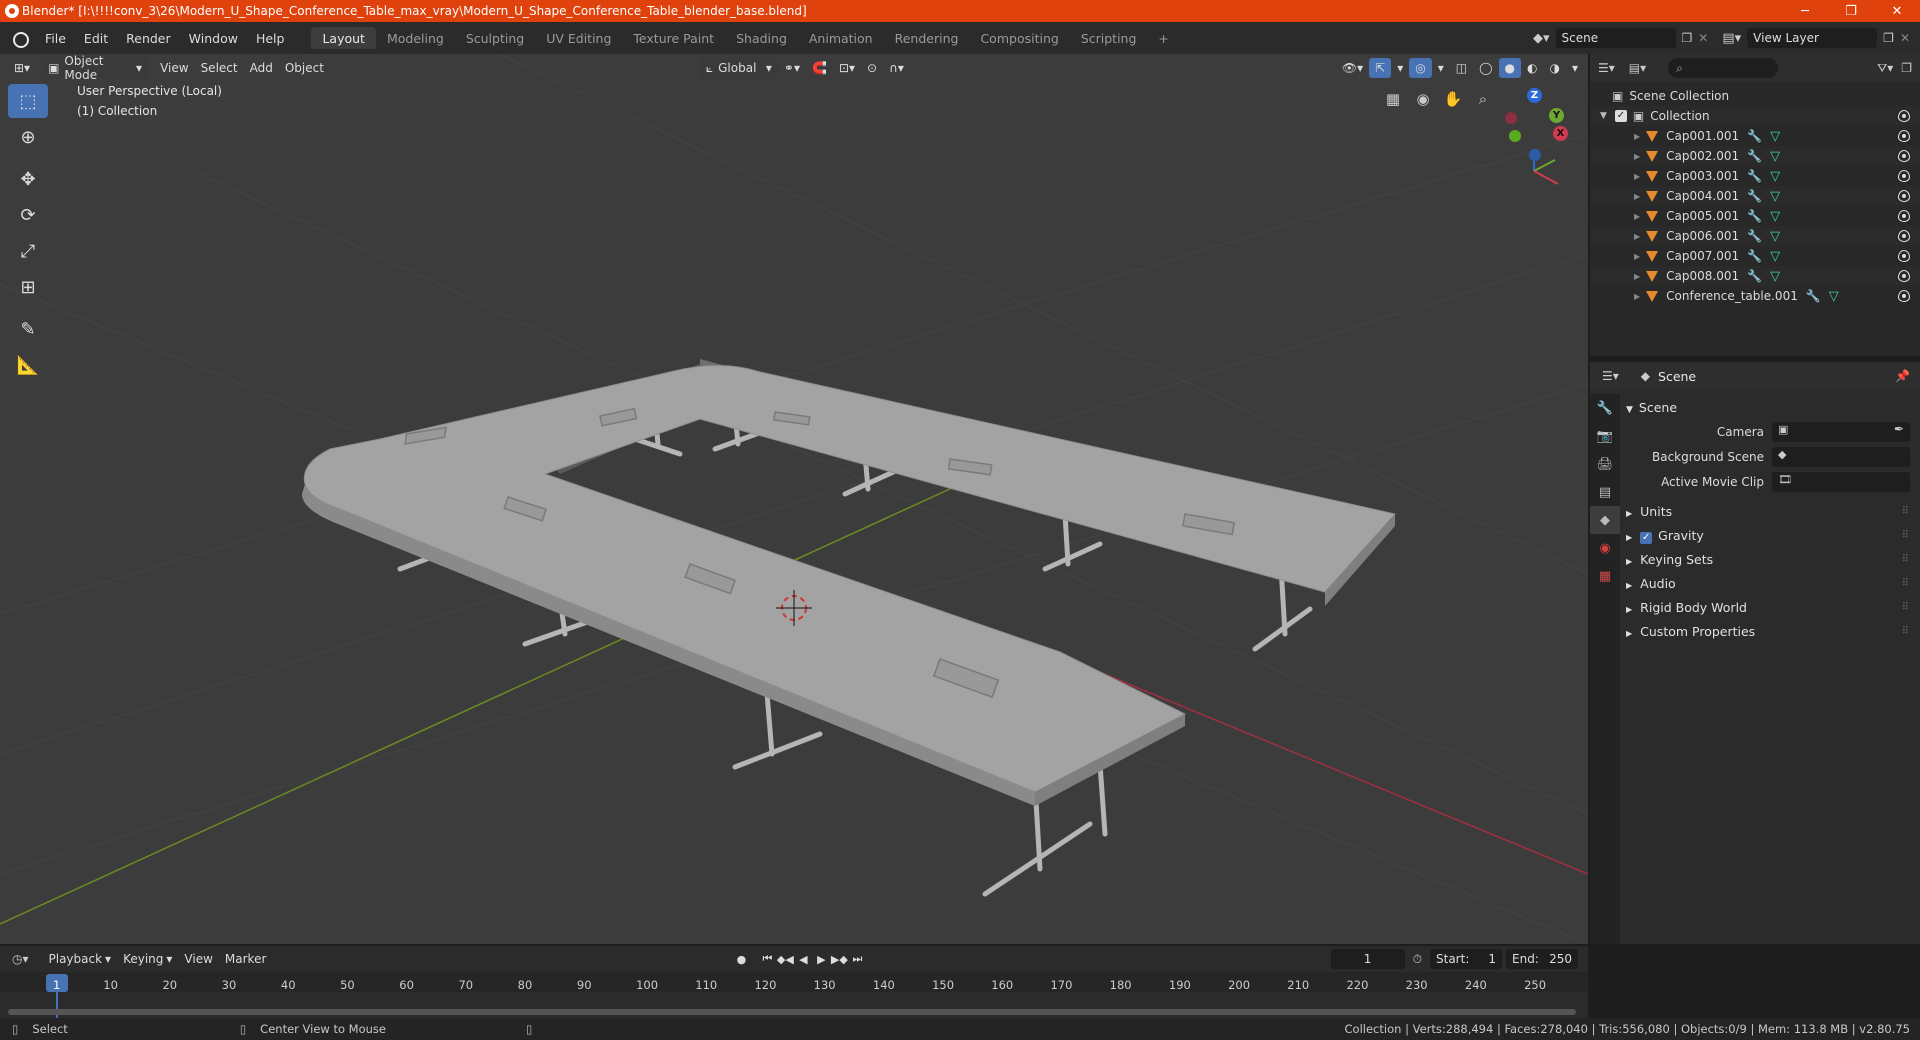 This screenshot has height=1040, width=1920. I want to click on gravity-panel: ▶ ✓ Gravity, so click(1665, 536).